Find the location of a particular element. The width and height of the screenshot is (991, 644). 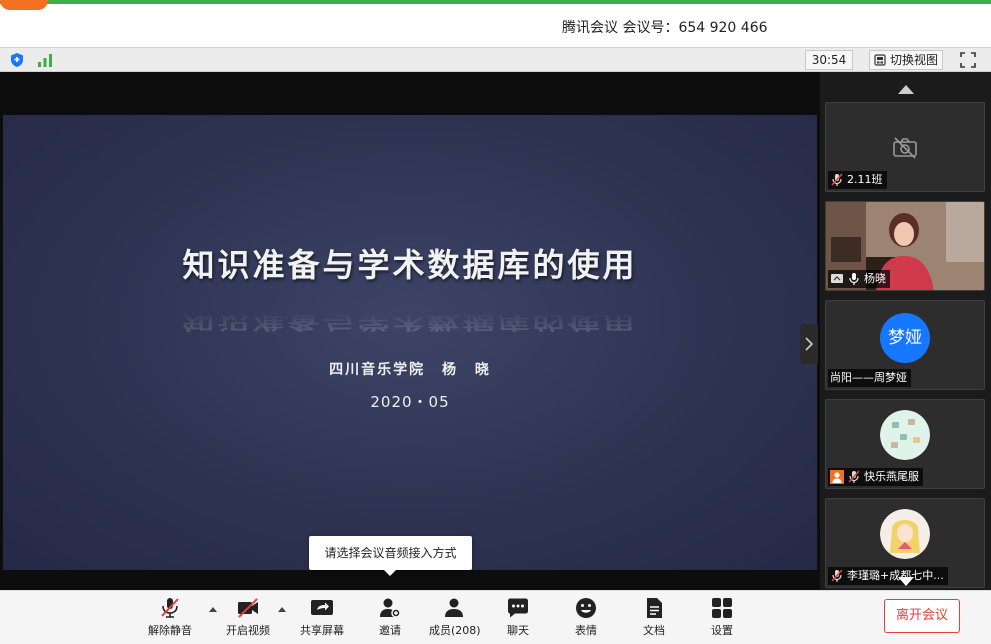

chevron-right-icon is located at coordinates (809, 344).